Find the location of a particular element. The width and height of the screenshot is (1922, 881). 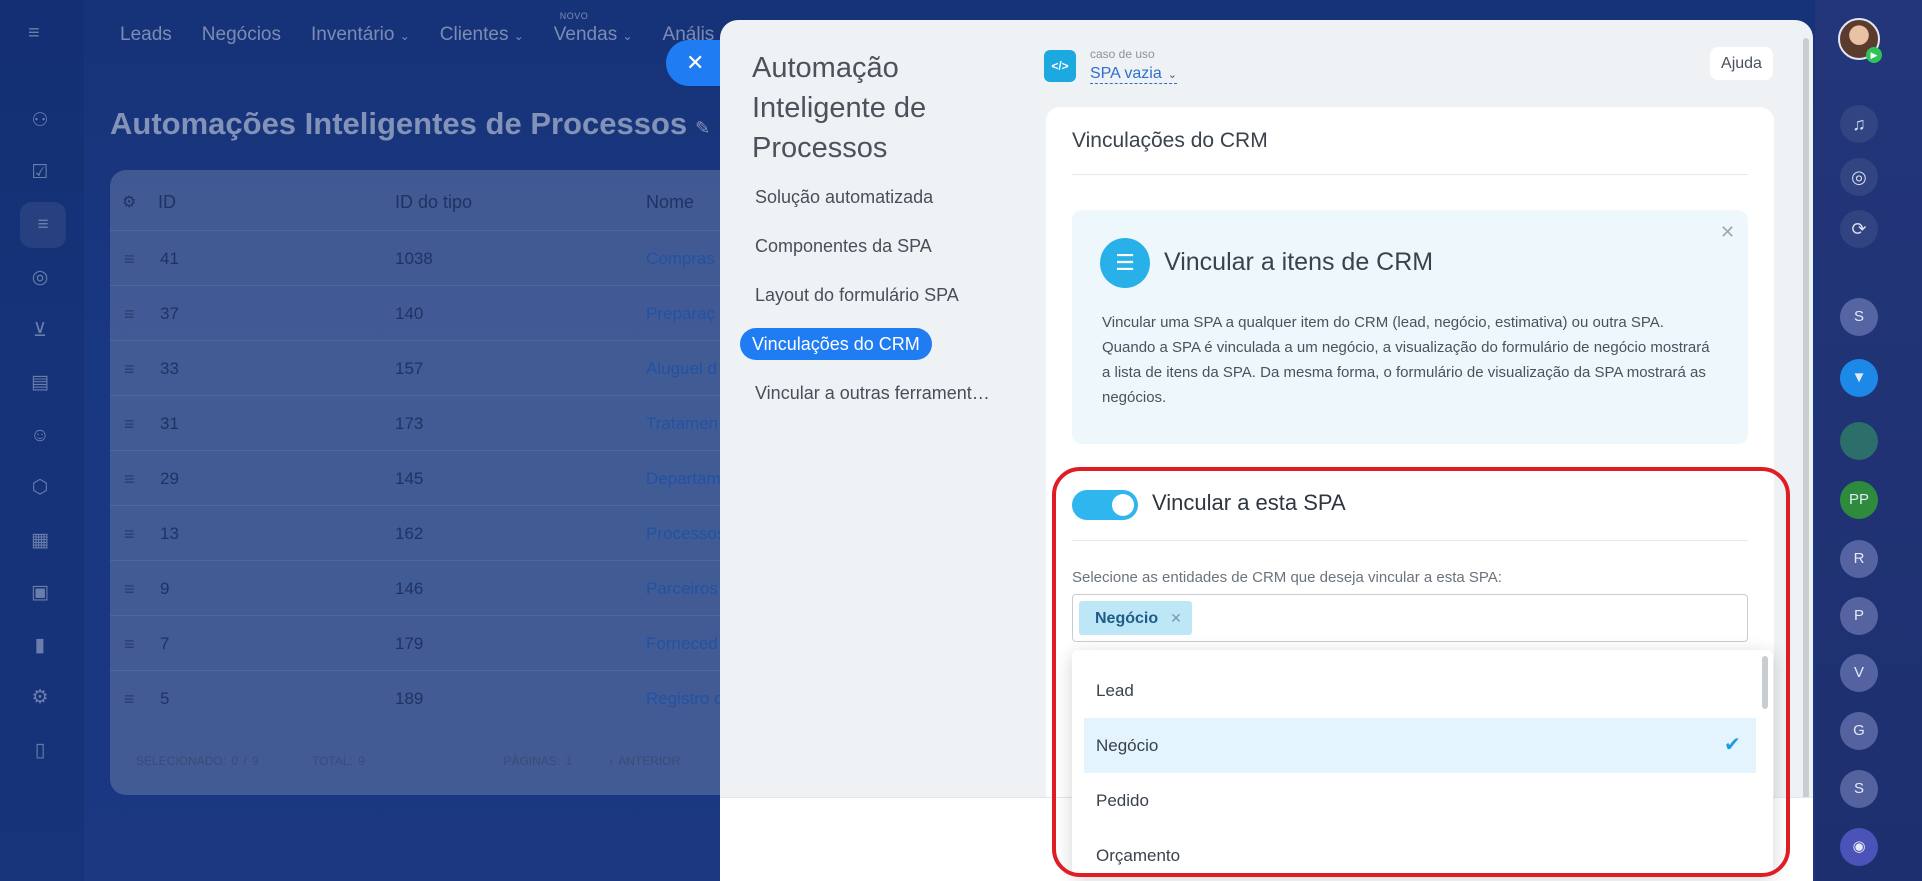

section-title: Vinculações do CRM is located at coordinates (1170, 140).